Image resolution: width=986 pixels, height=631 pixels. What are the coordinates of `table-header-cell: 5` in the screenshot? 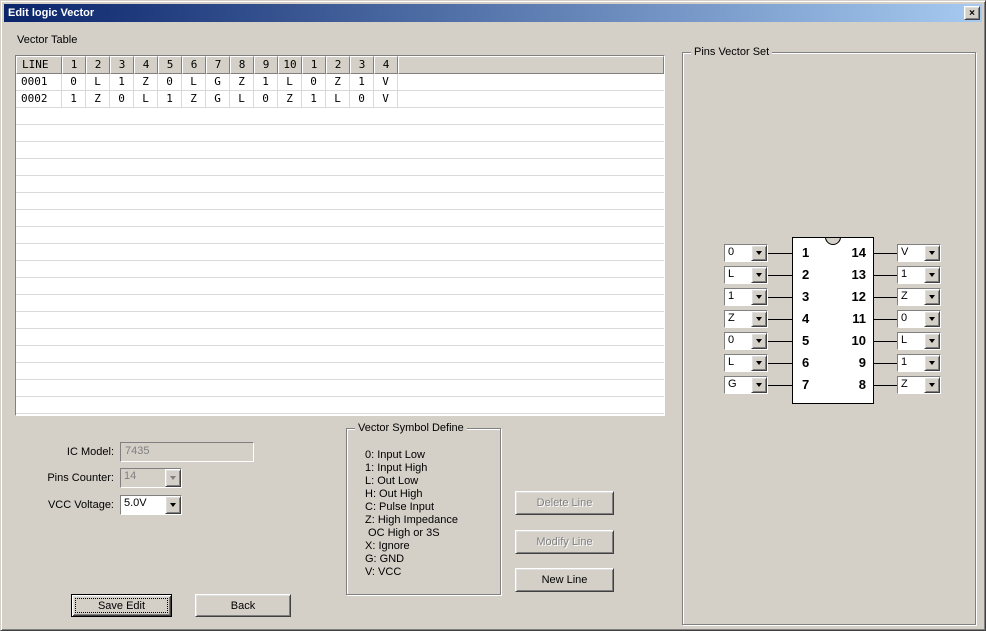 It's located at (170, 65).